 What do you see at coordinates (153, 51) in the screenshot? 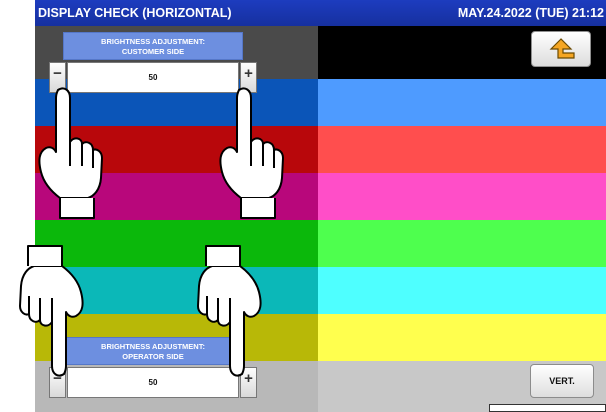
I see `customer-panel-title-line2: CUSTOMER SIDE` at bounding box center [153, 51].